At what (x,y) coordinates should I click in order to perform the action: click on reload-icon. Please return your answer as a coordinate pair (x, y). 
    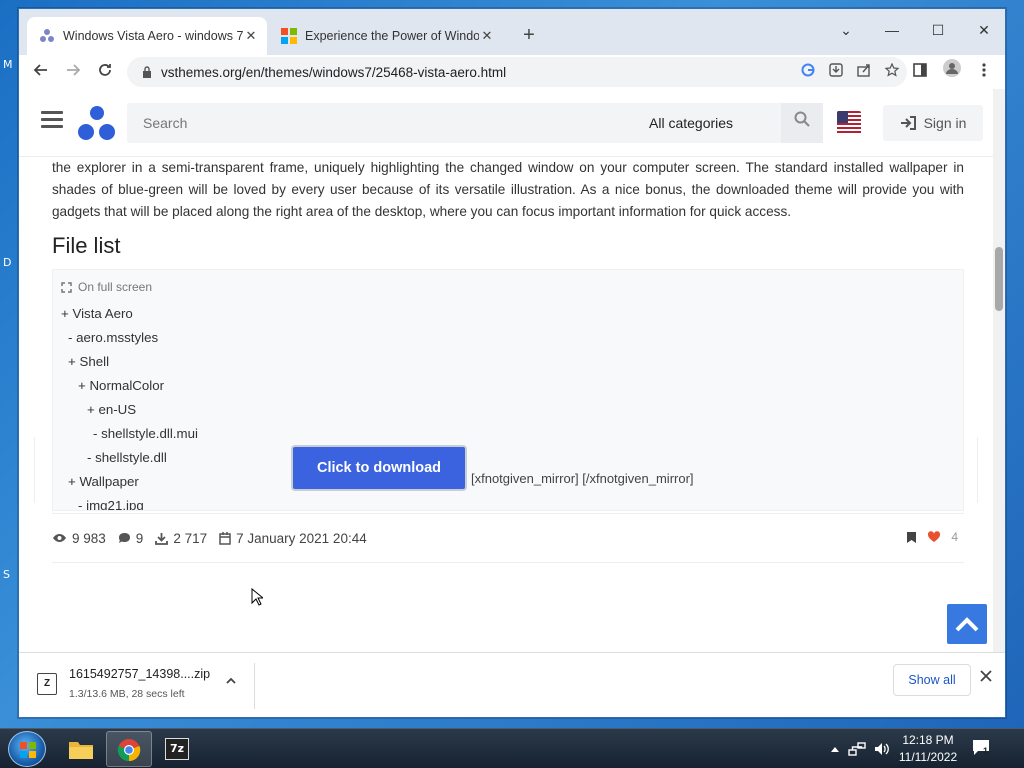
    Looking at the image, I should click on (105, 70).